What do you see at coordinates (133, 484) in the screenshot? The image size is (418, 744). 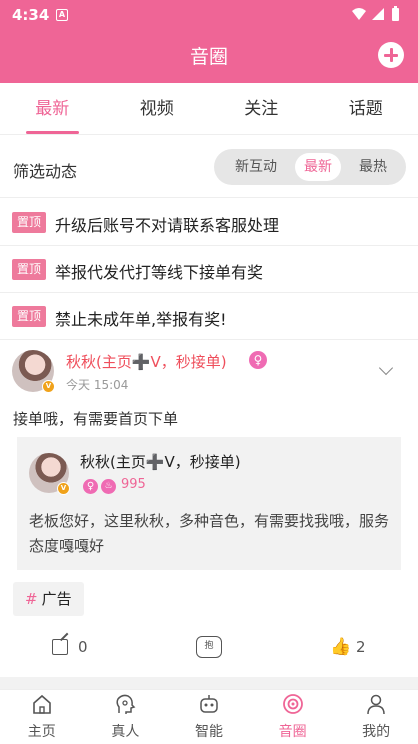 I see `heat-count: 995` at bounding box center [133, 484].